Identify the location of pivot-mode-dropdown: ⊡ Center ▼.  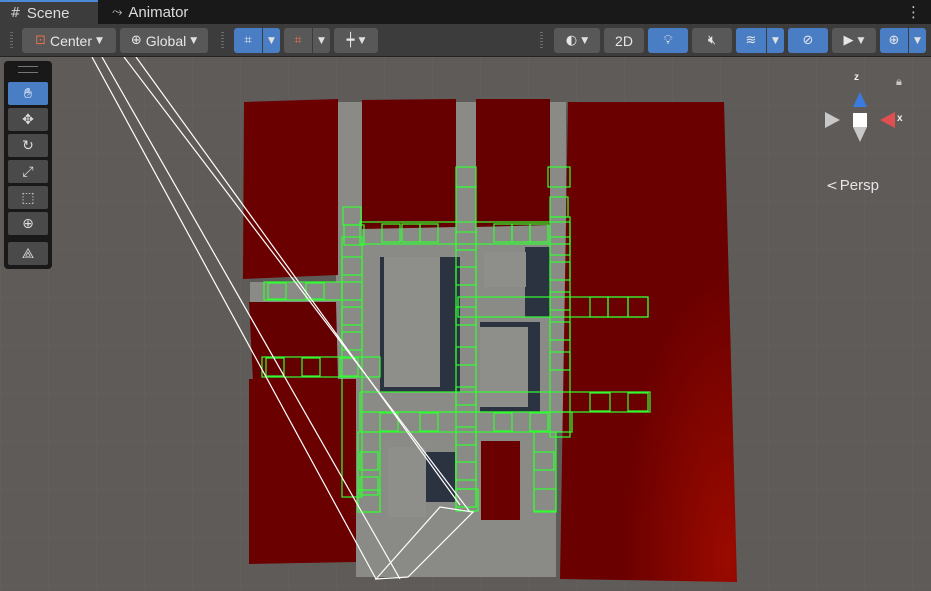
(69, 40).